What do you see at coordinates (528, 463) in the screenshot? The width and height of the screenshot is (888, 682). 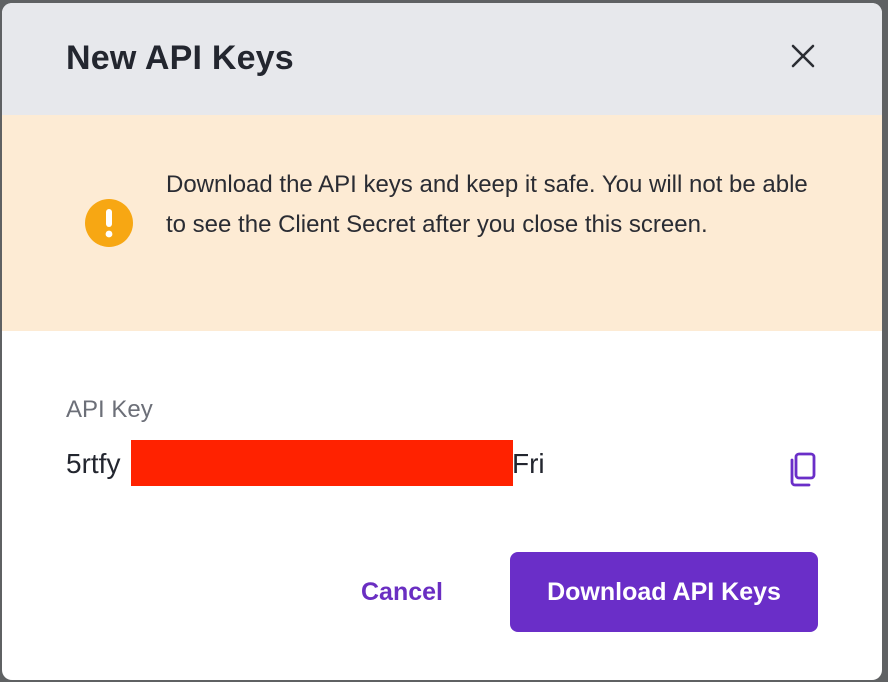 I see `api-key-suffix: Fri` at bounding box center [528, 463].